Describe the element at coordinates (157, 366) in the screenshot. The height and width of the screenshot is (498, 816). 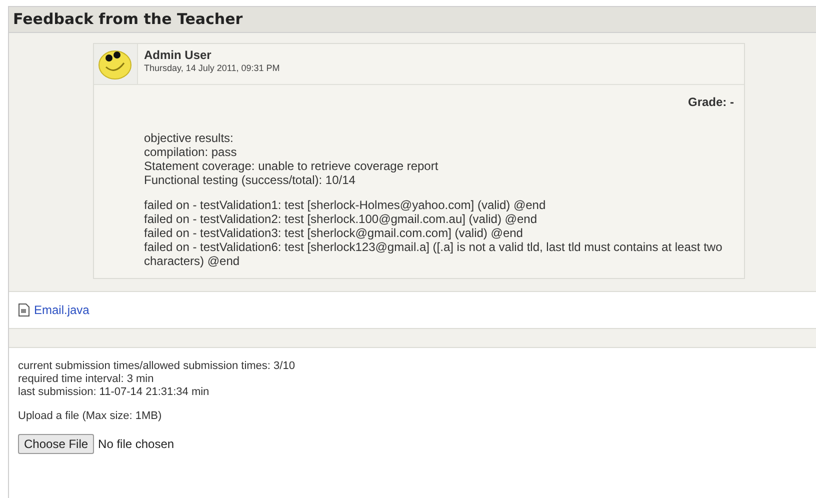
I see `submission-info: current submission times/allowed submission times: 3/10` at that location.